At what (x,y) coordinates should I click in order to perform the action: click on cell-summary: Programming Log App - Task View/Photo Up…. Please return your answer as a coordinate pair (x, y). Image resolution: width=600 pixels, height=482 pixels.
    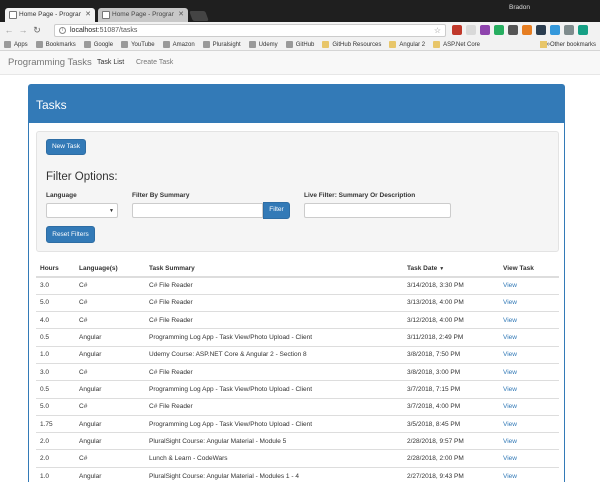
    Looking at the image, I should click on (274, 337).